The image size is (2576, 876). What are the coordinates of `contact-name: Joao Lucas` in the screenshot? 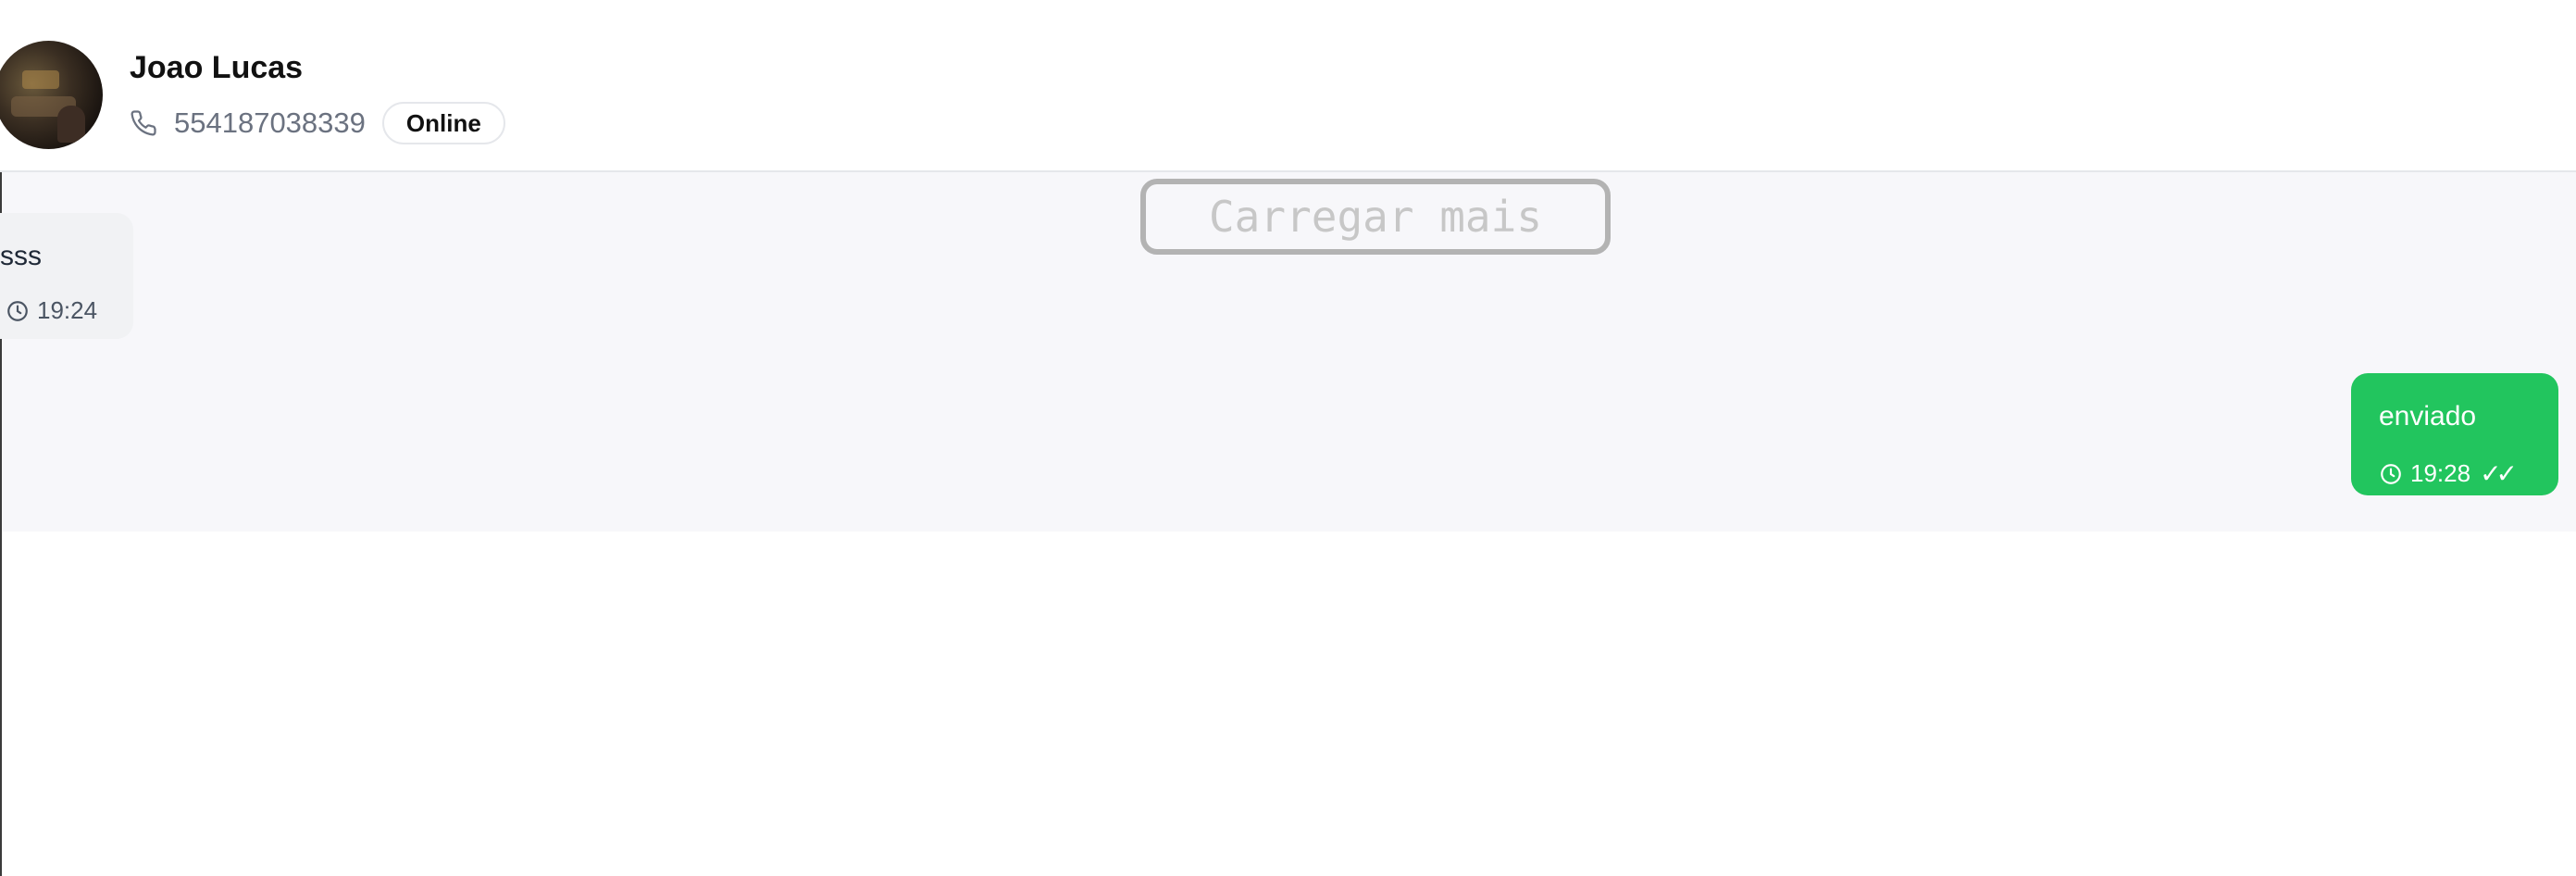 It's located at (217, 67).